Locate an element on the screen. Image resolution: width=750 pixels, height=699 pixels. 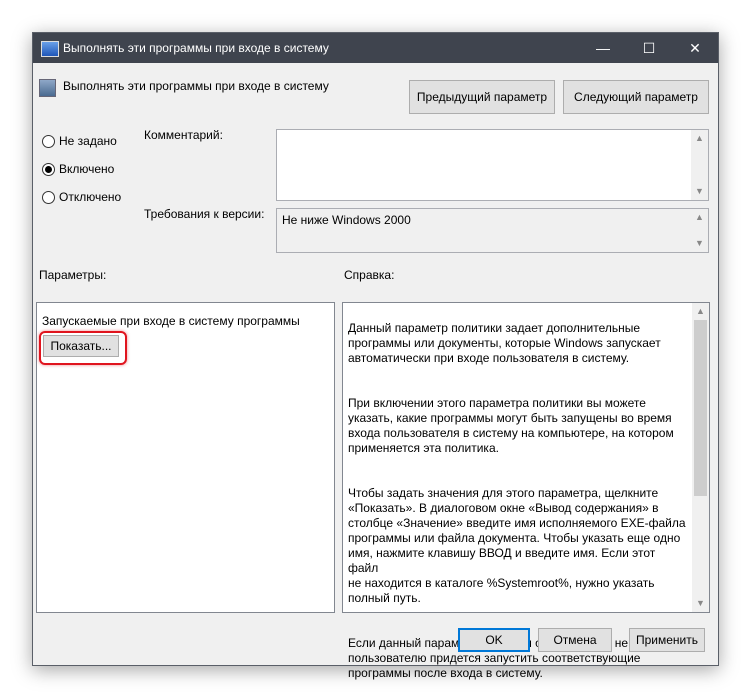
close-button: ✕ is located at coordinates (695, 48).